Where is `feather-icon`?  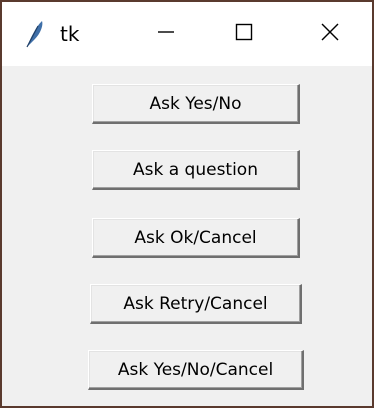 feather-icon is located at coordinates (34, 34).